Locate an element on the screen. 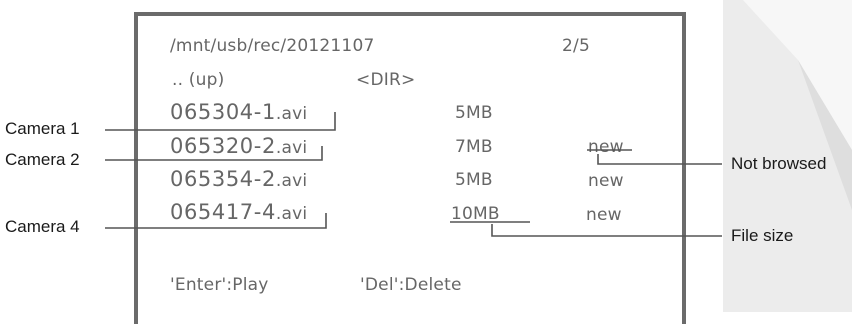  not-browsed-leader-line is located at coordinates (659, 159).